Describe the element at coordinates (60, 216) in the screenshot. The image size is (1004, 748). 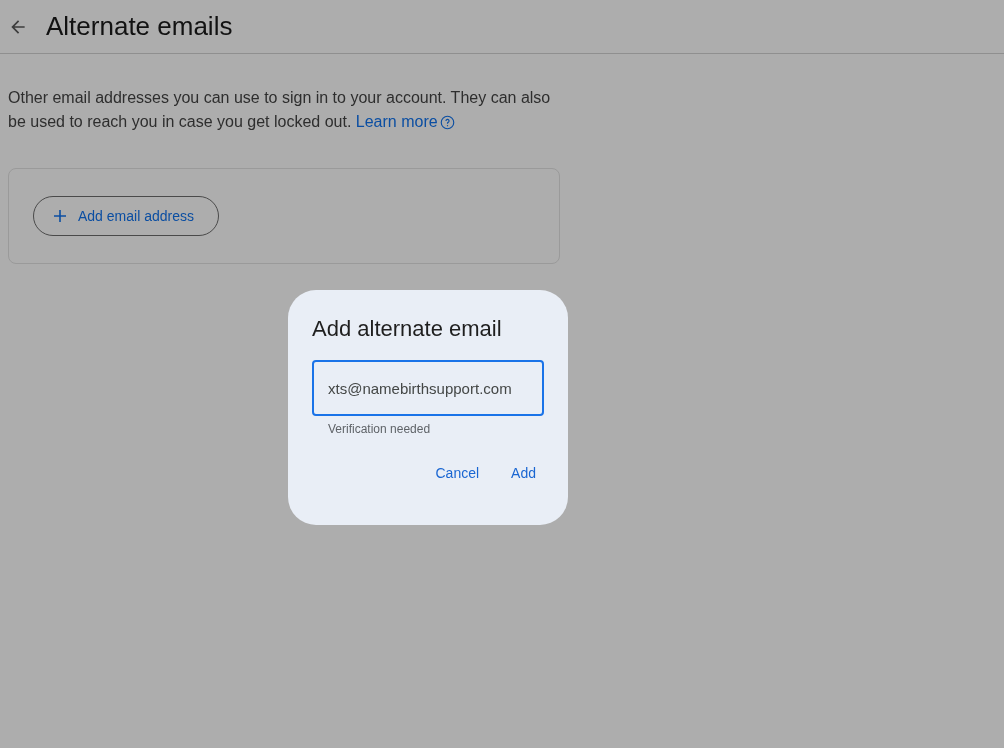
I see `plus-icon` at that location.